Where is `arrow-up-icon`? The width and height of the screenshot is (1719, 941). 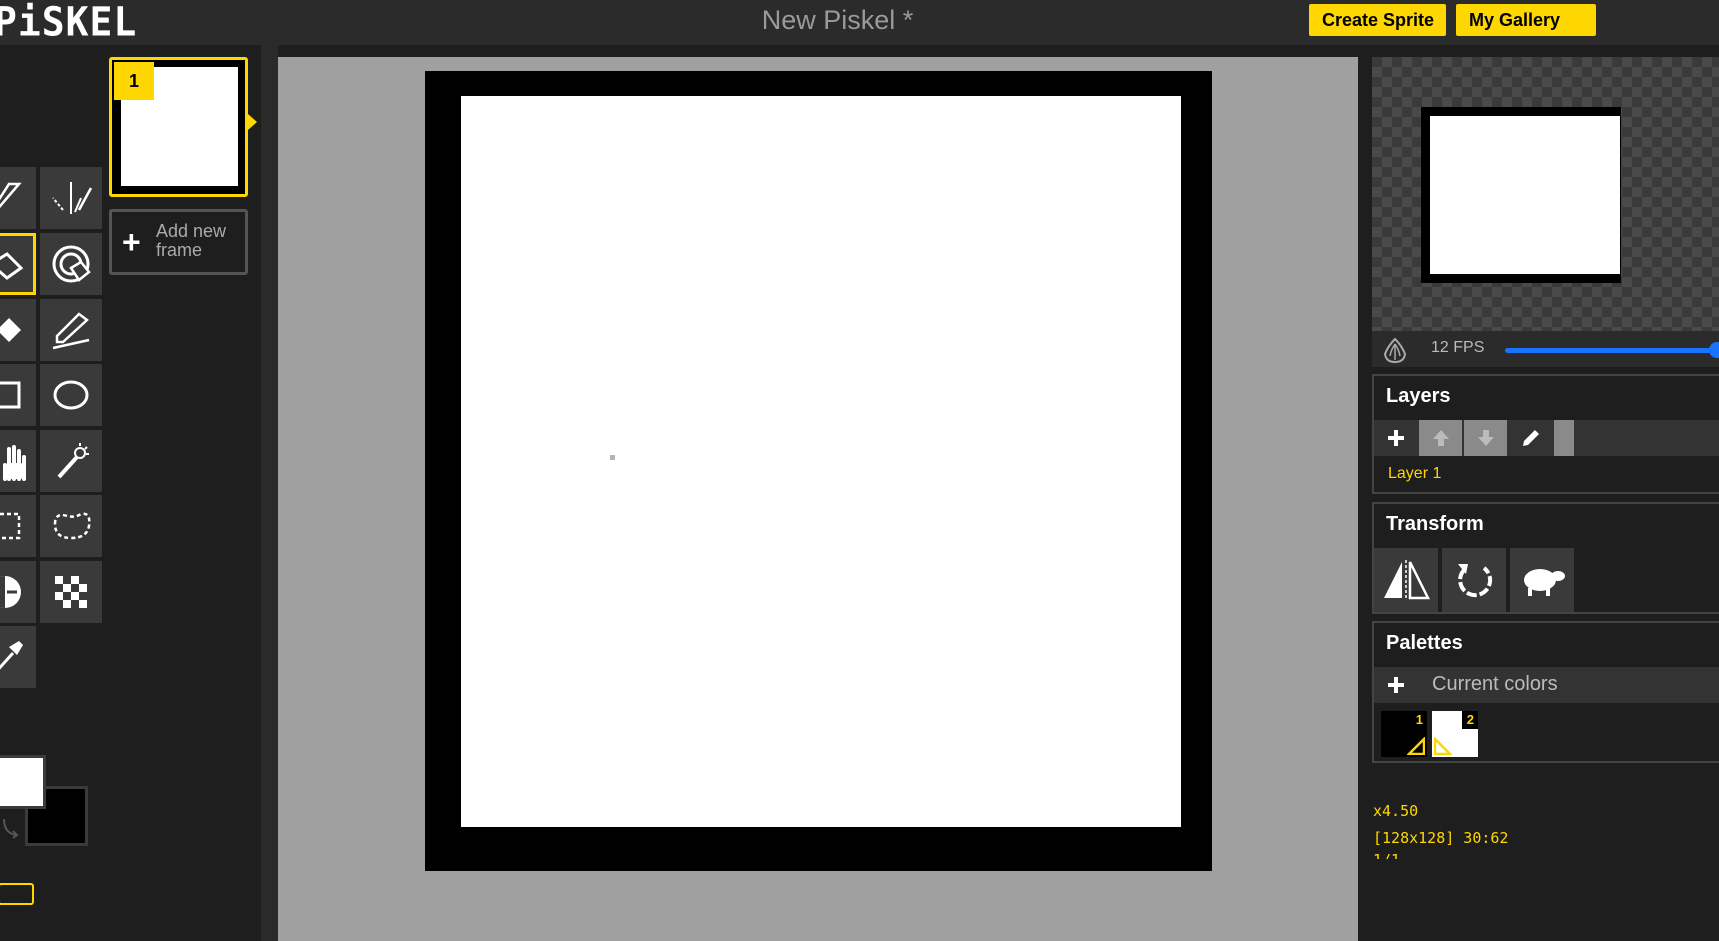 arrow-up-icon is located at coordinates (1440, 438).